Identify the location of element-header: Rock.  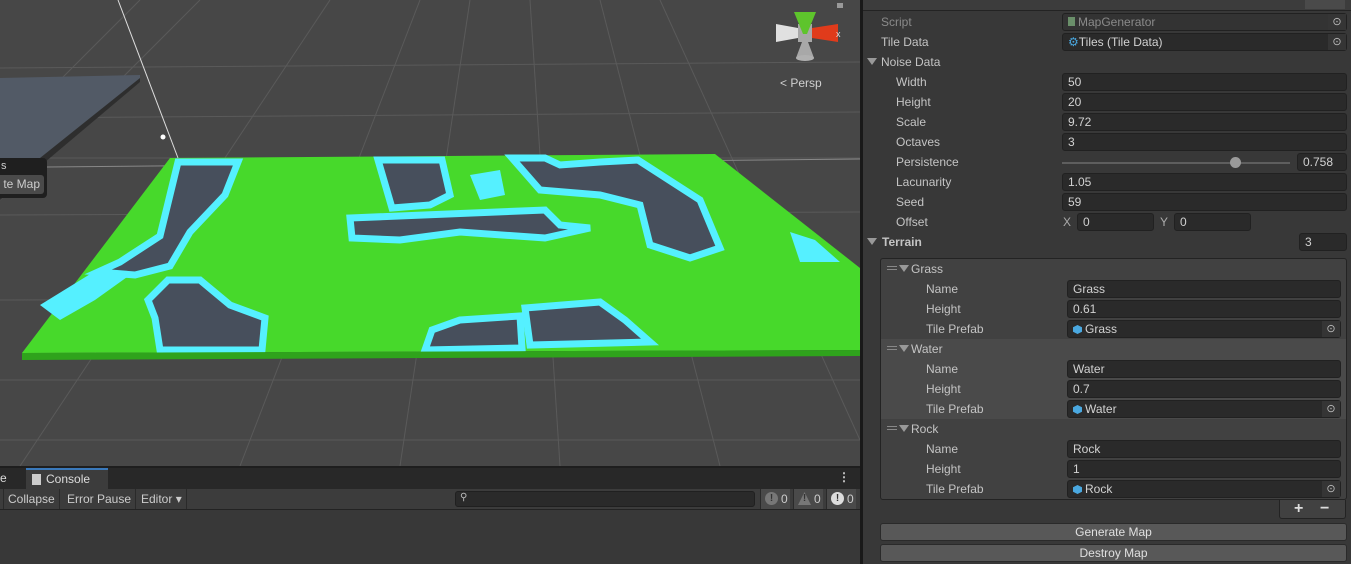
(1113, 429).